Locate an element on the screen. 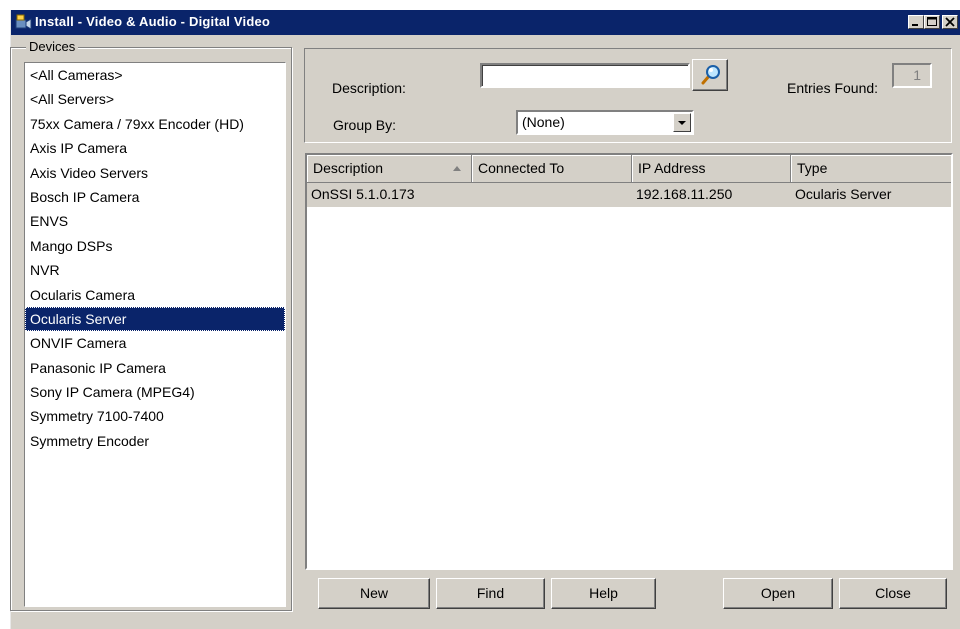 The width and height of the screenshot is (960, 629). list-item: Symmetry Encoder is located at coordinates (155, 441).